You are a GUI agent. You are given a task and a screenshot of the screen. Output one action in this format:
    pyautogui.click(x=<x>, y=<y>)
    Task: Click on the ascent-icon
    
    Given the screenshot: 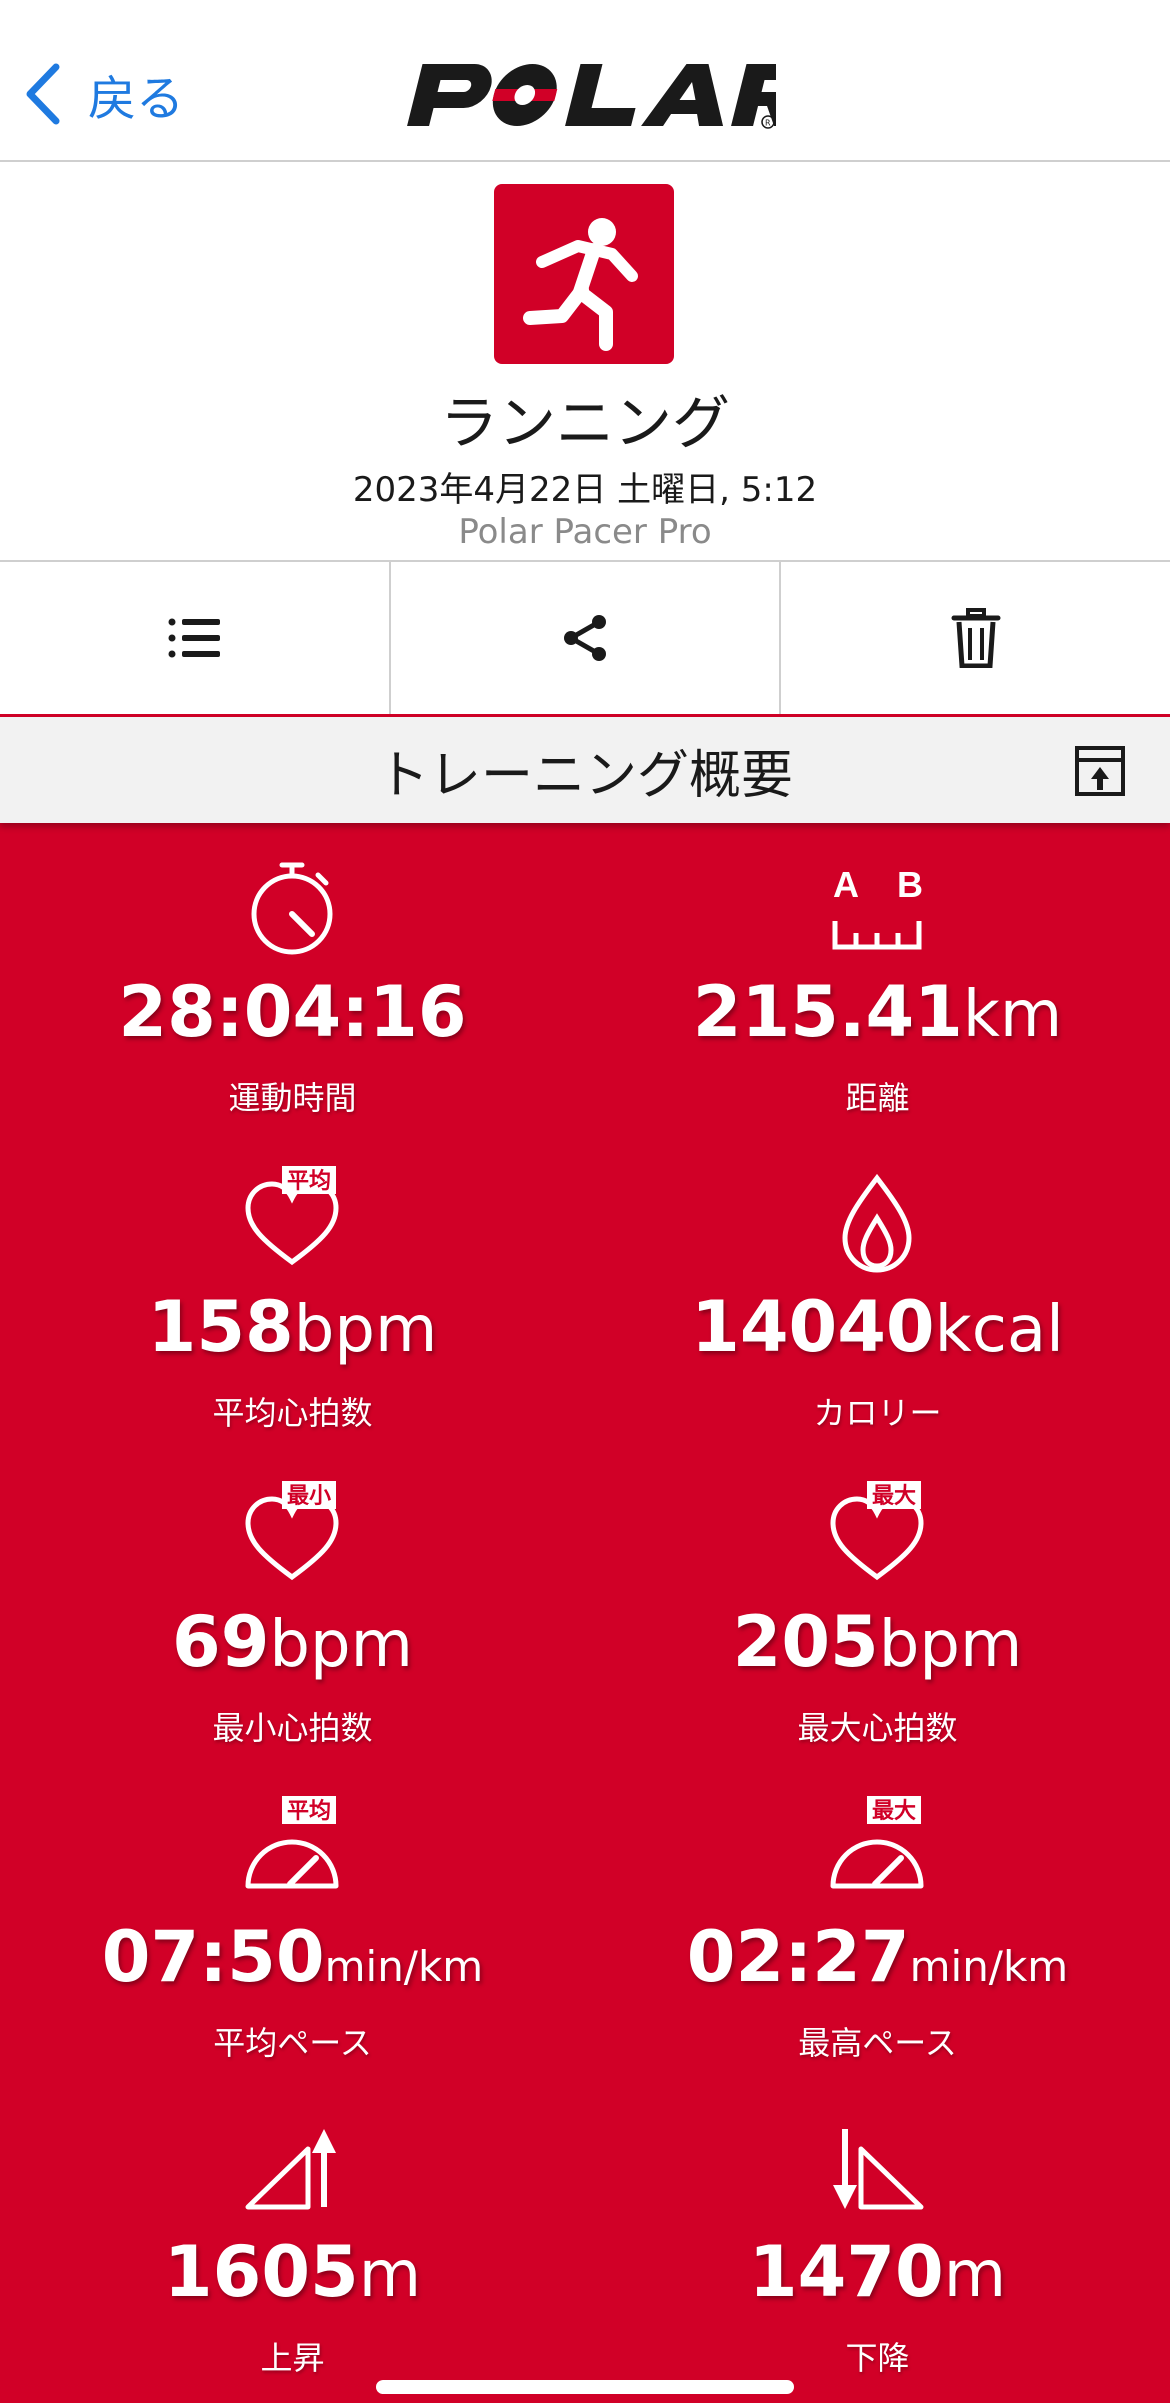 What is the action you would take?
    pyautogui.click(x=292, y=2169)
    